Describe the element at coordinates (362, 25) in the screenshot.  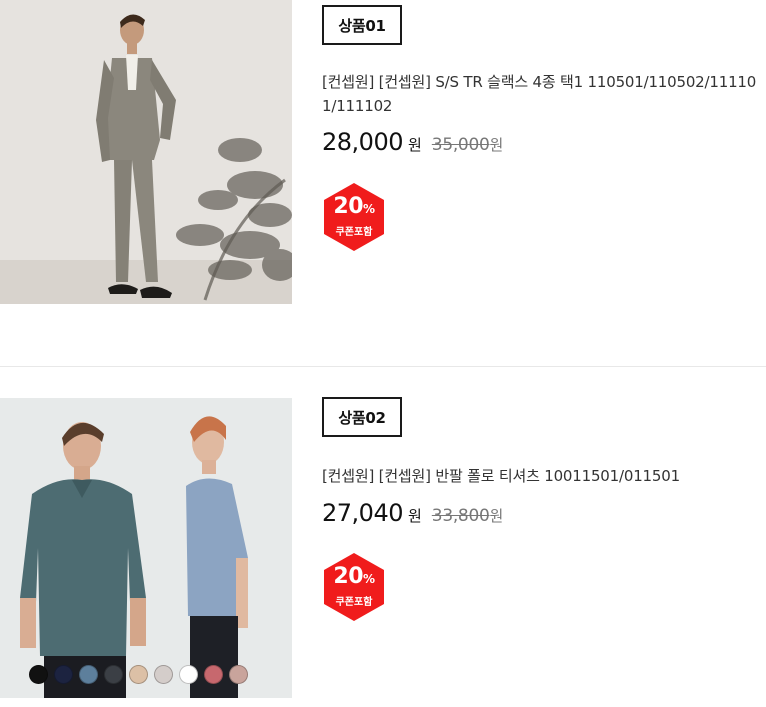
I see `product-tag: 상품01` at that location.